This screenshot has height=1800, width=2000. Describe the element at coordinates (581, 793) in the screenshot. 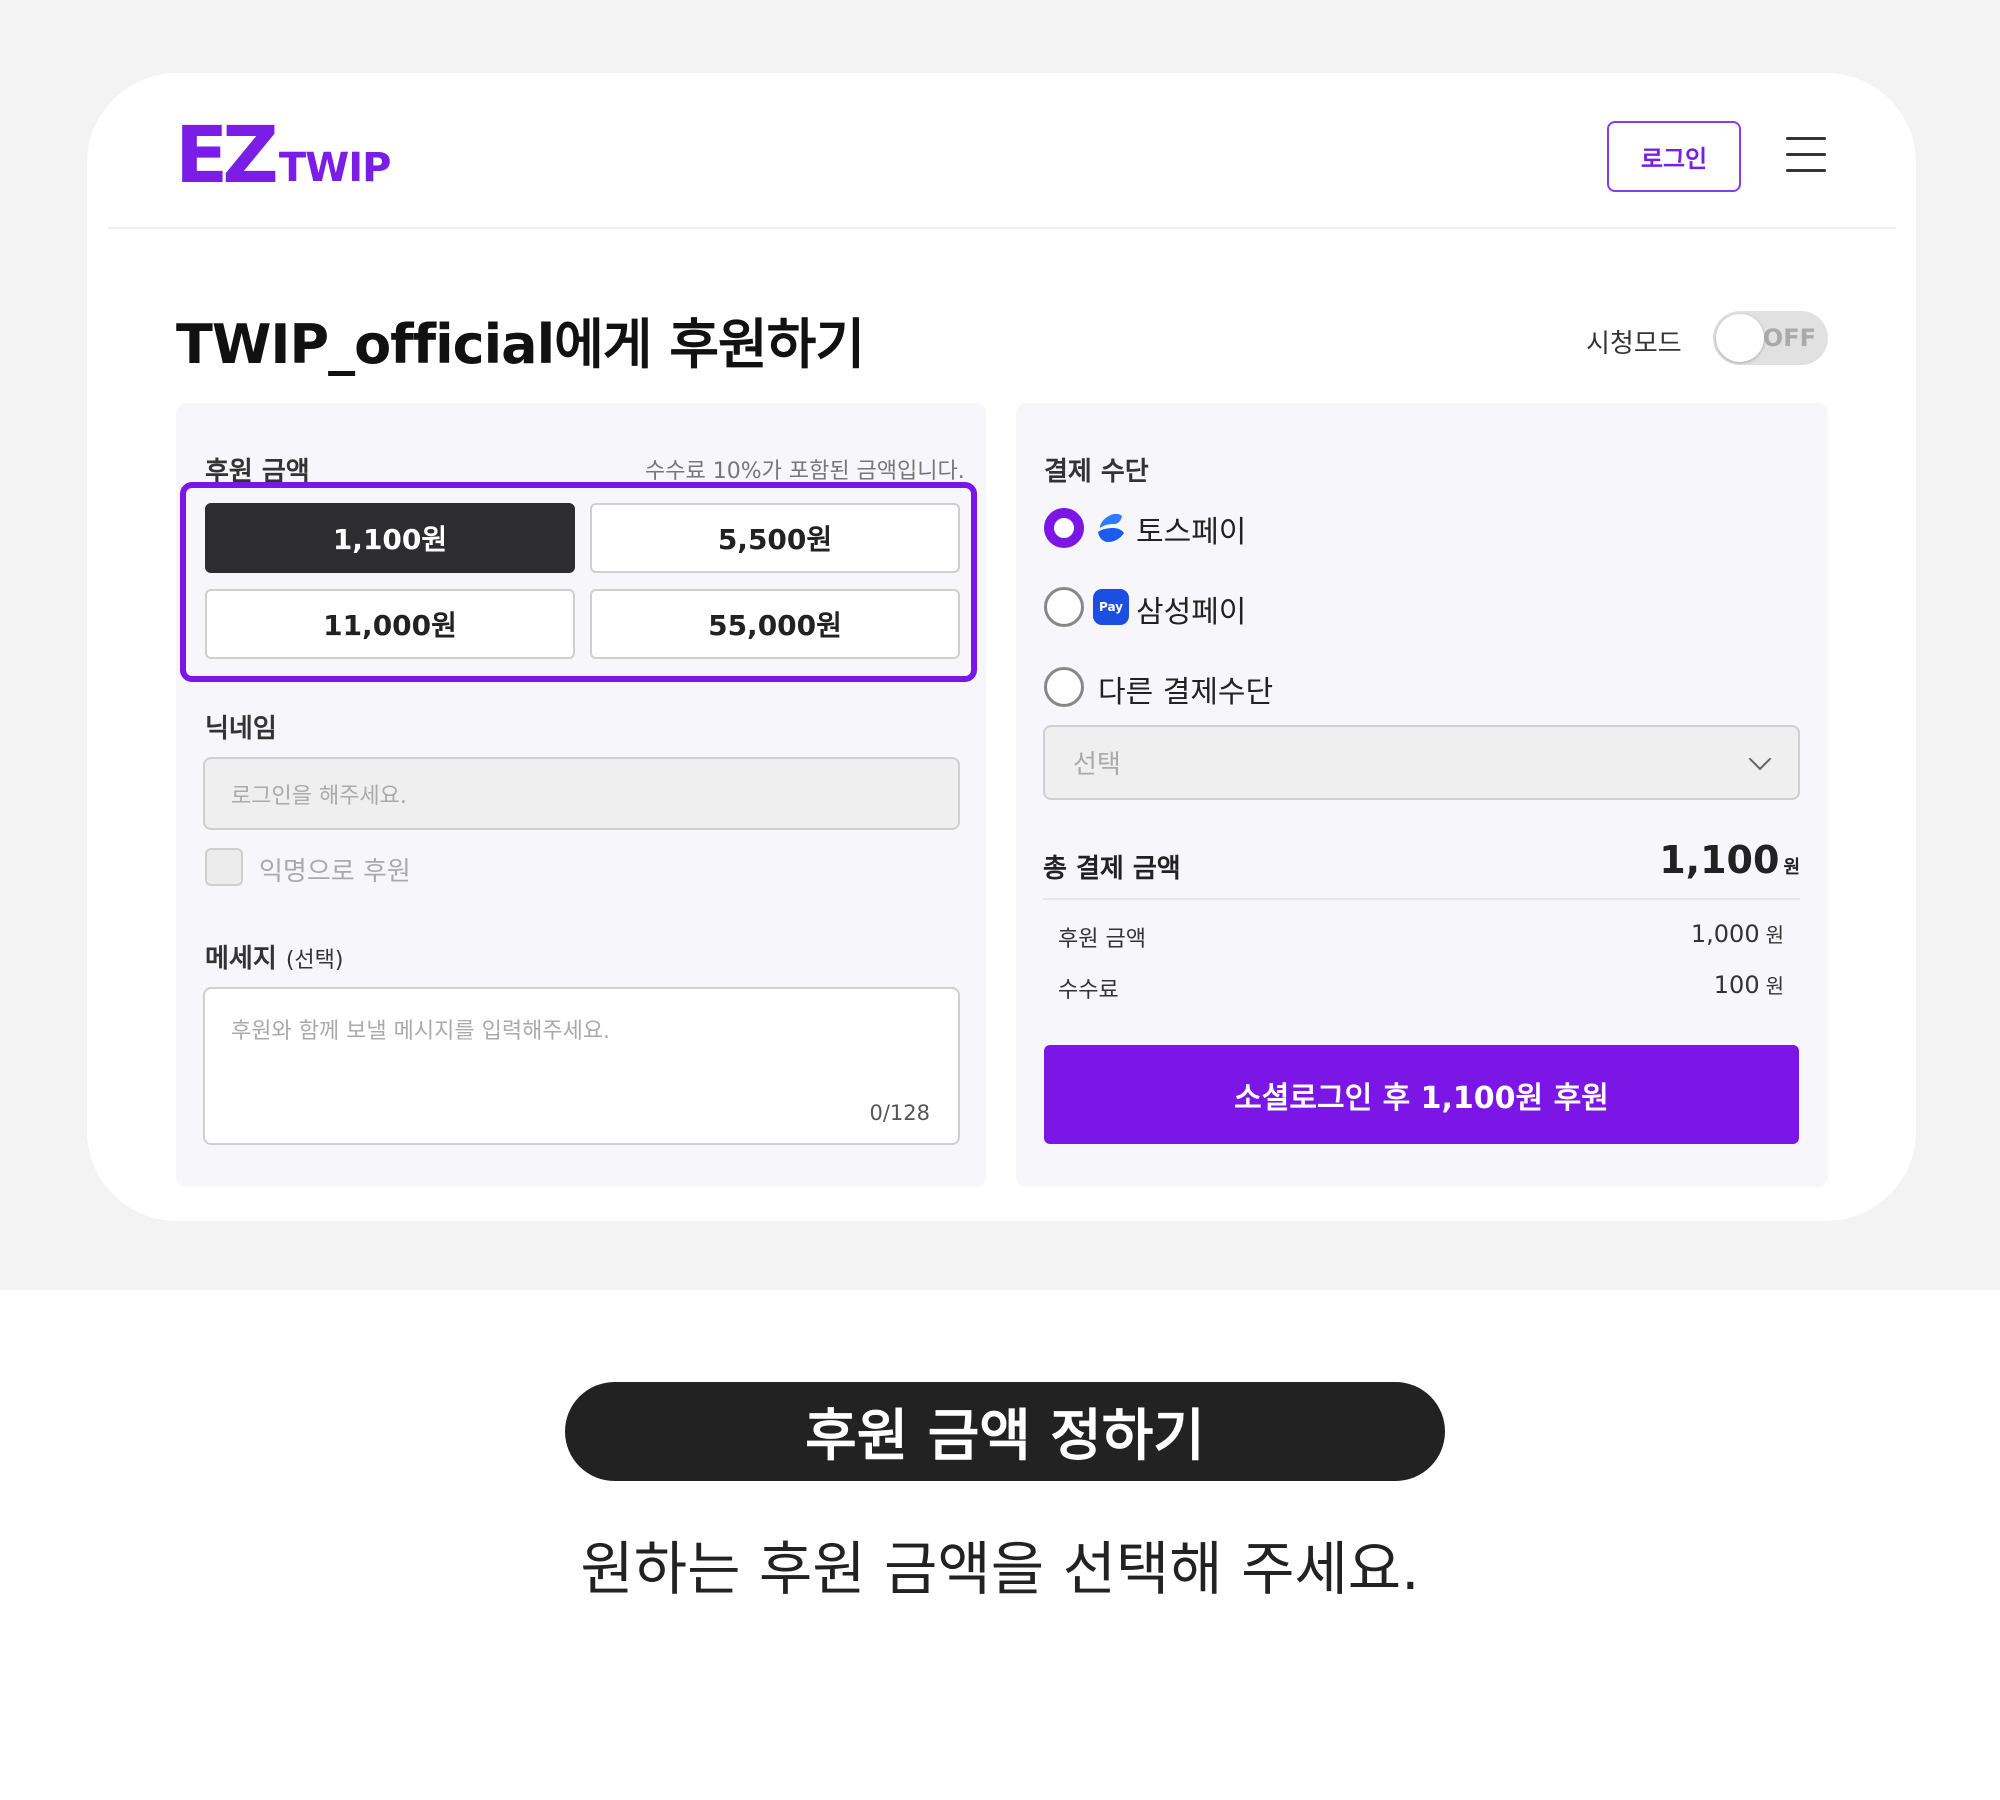

I see `nickname-input: 로그인을 해주세요.` at that location.